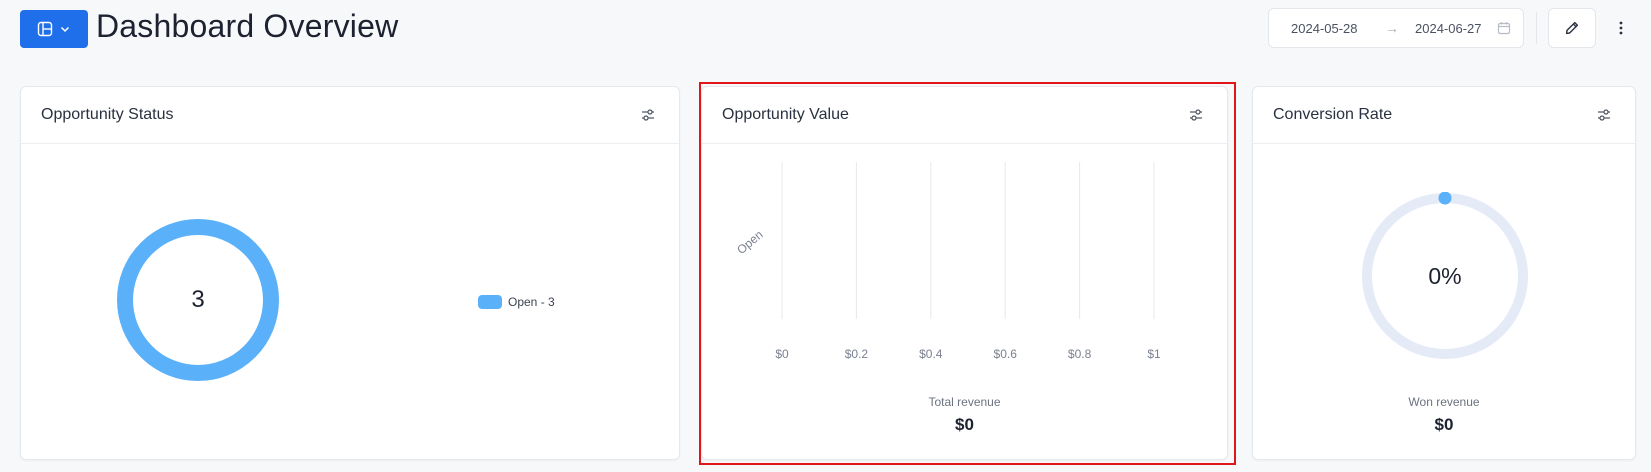 The height and width of the screenshot is (472, 1651). I want to click on arrow-right-icon: →, so click(1392, 28).